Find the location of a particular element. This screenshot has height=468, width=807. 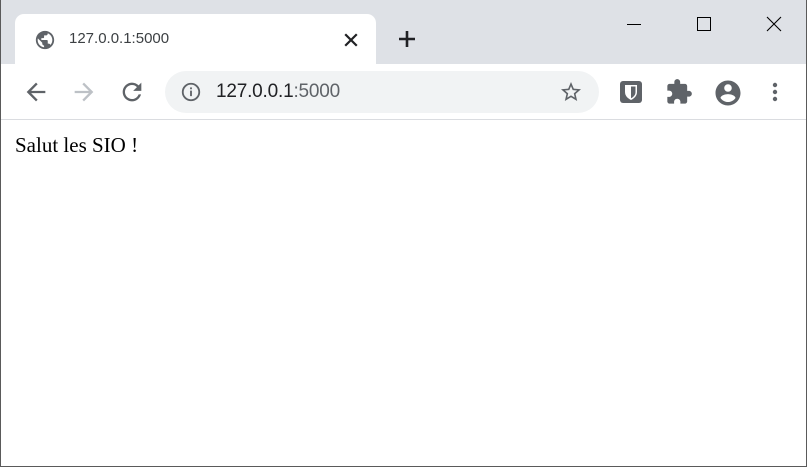

puzzle-piece-icon is located at coordinates (679, 91).